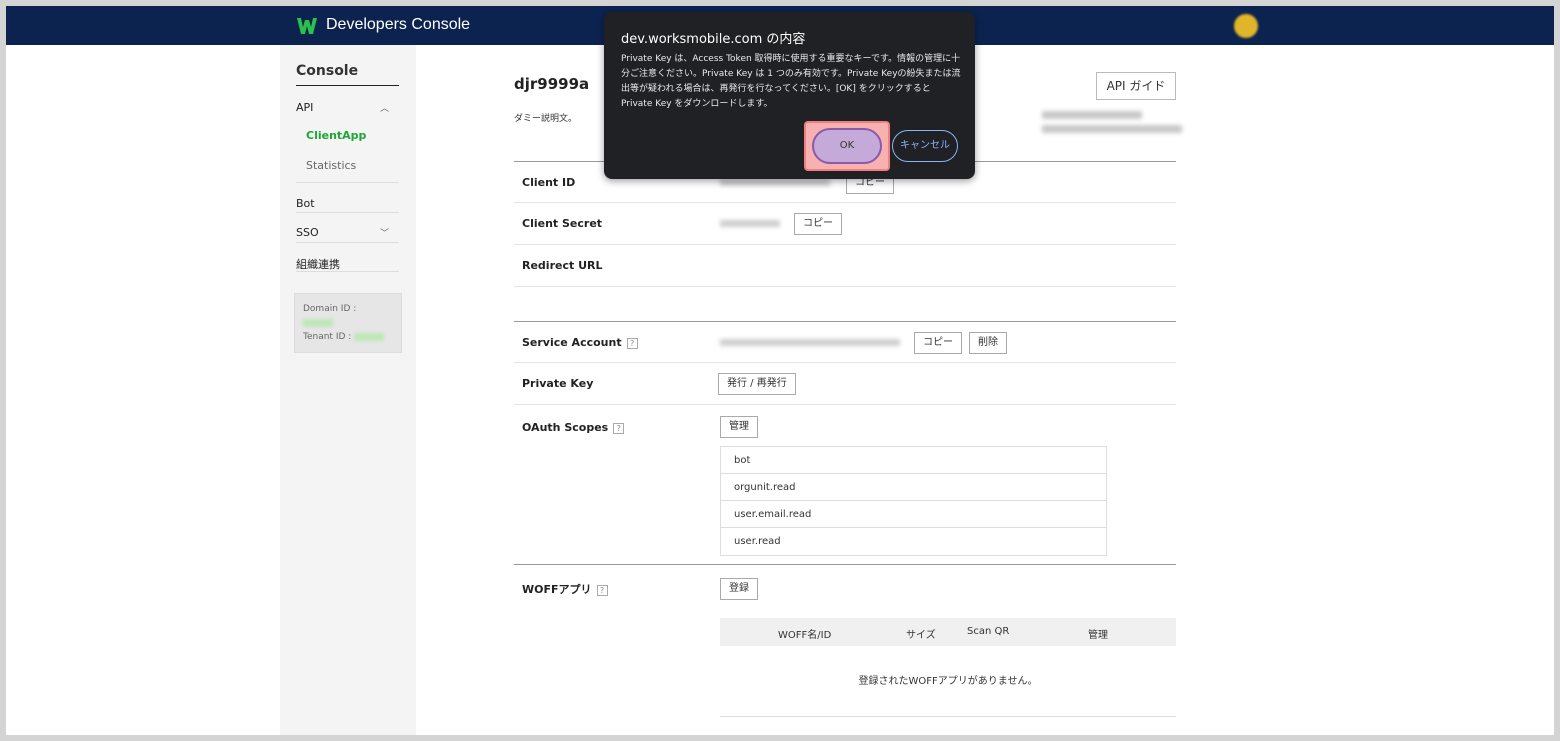  What do you see at coordinates (810, 342) in the screenshot?
I see `service-account-value` at bounding box center [810, 342].